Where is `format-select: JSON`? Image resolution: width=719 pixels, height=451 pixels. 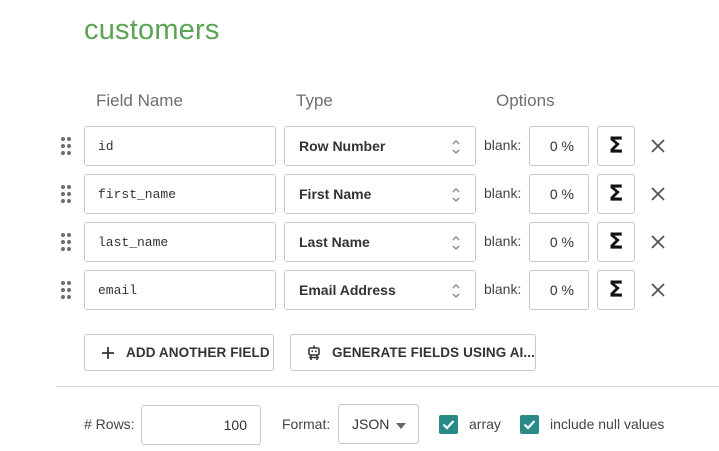
format-select: JSON is located at coordinates (378, 424).